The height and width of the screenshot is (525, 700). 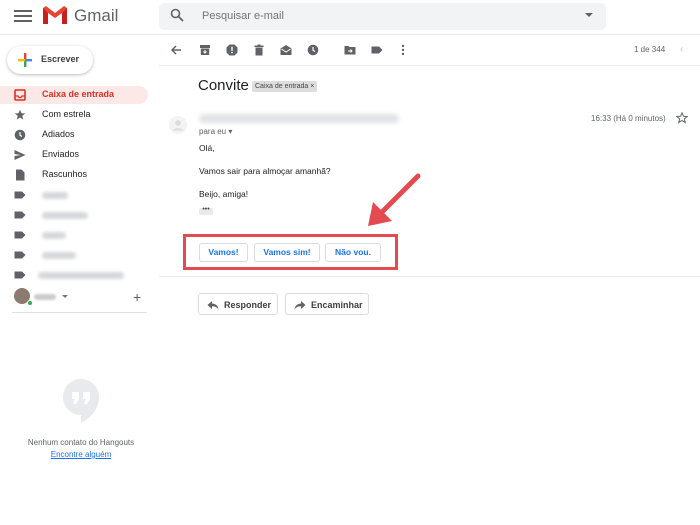 I want to click on recipient-dropdown: para eu ▾, so click(x=215, y=131).